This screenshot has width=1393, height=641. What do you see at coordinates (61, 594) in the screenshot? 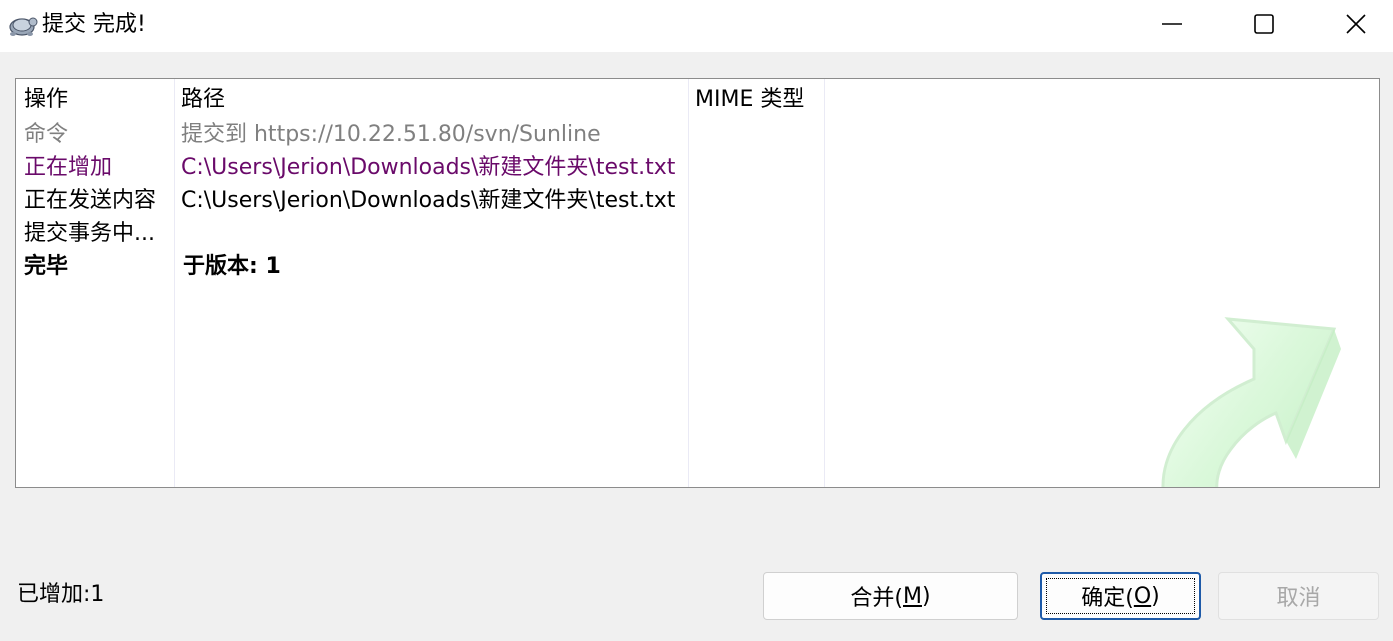
I see `status-added-count: 已增加:1` at bounding box center [61, 594].